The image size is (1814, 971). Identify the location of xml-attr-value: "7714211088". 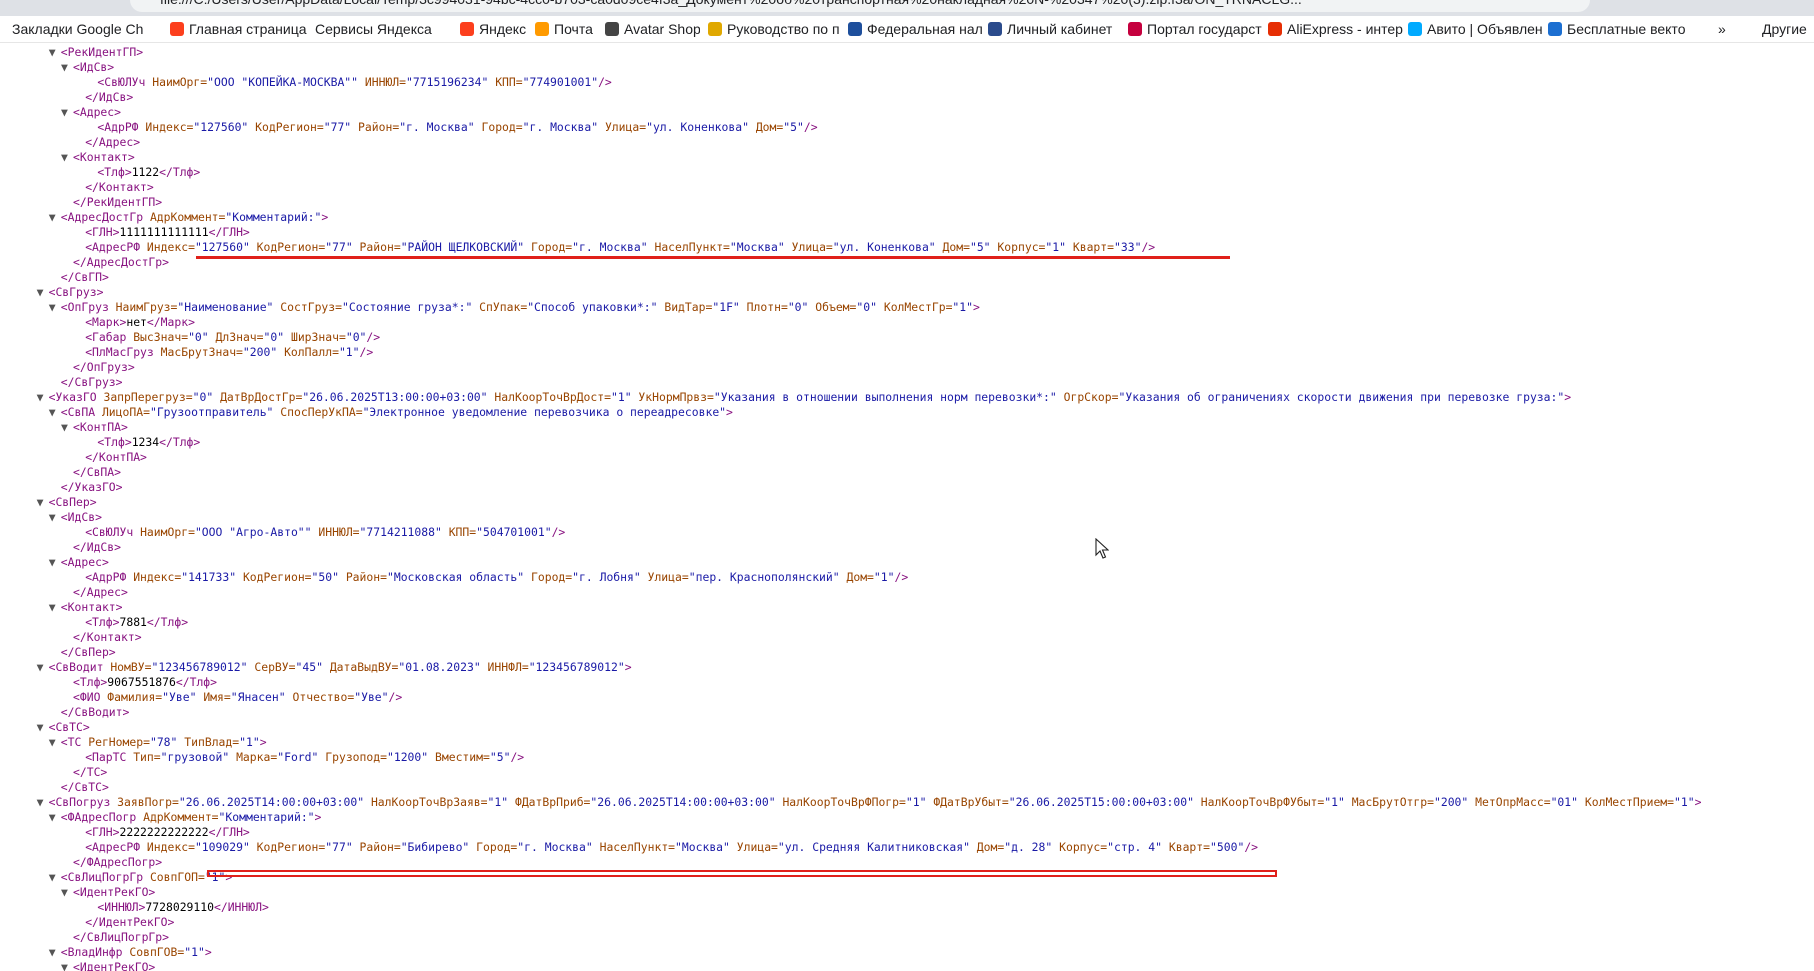
(404, 532).